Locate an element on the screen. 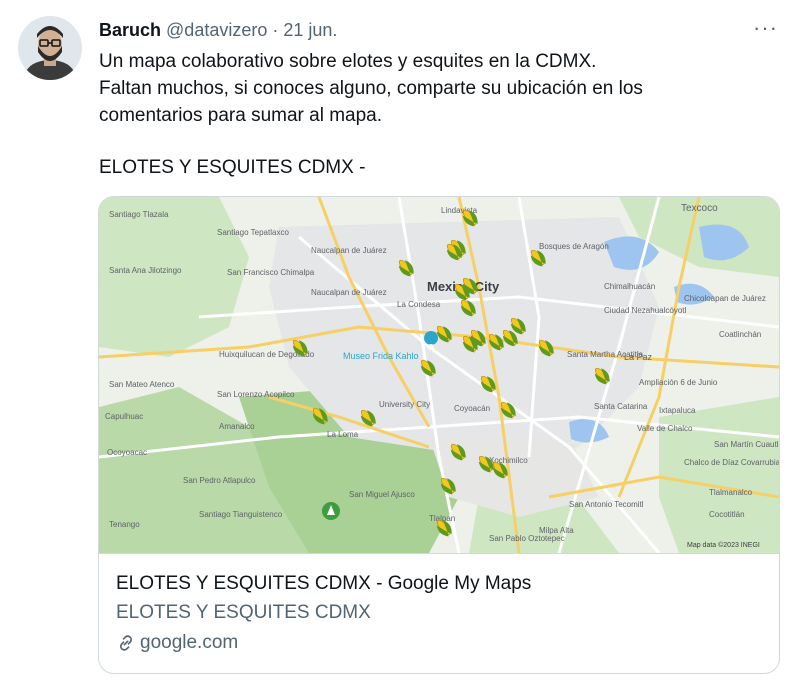  map-label: Santa Catarina is located at coordinates (621, 406).